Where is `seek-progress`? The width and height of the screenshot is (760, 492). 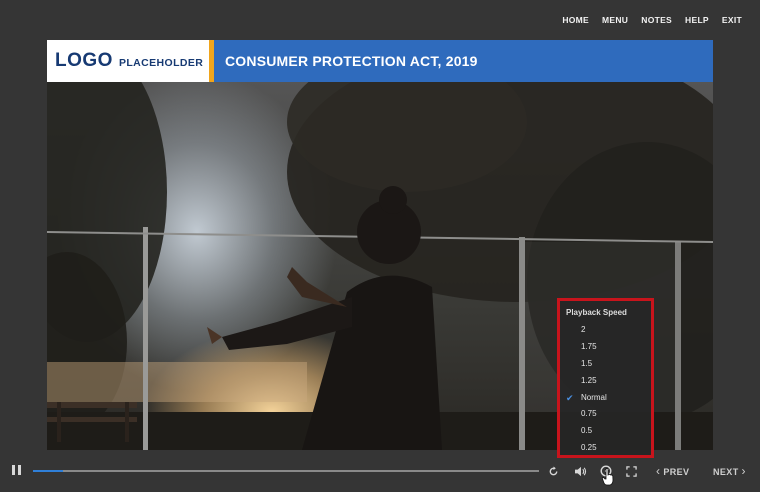
seek-progress is located at coordinates (48, 471).